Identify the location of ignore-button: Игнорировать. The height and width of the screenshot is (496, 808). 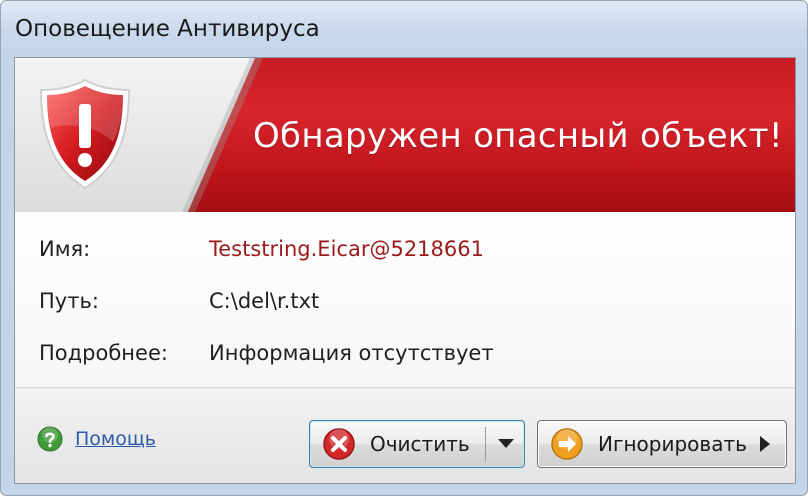
(662, 444).